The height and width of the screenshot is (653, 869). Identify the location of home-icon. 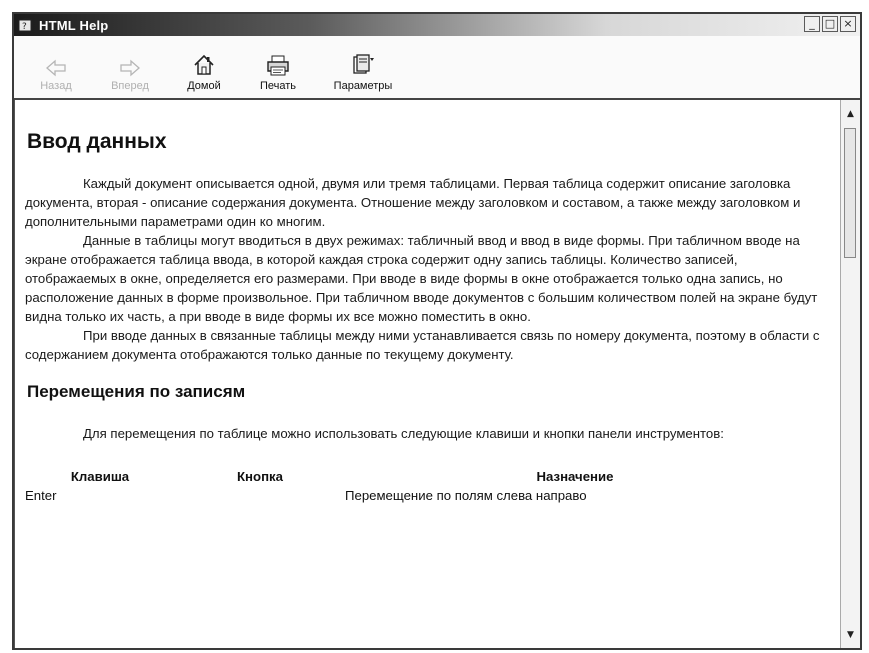
(204, 63).